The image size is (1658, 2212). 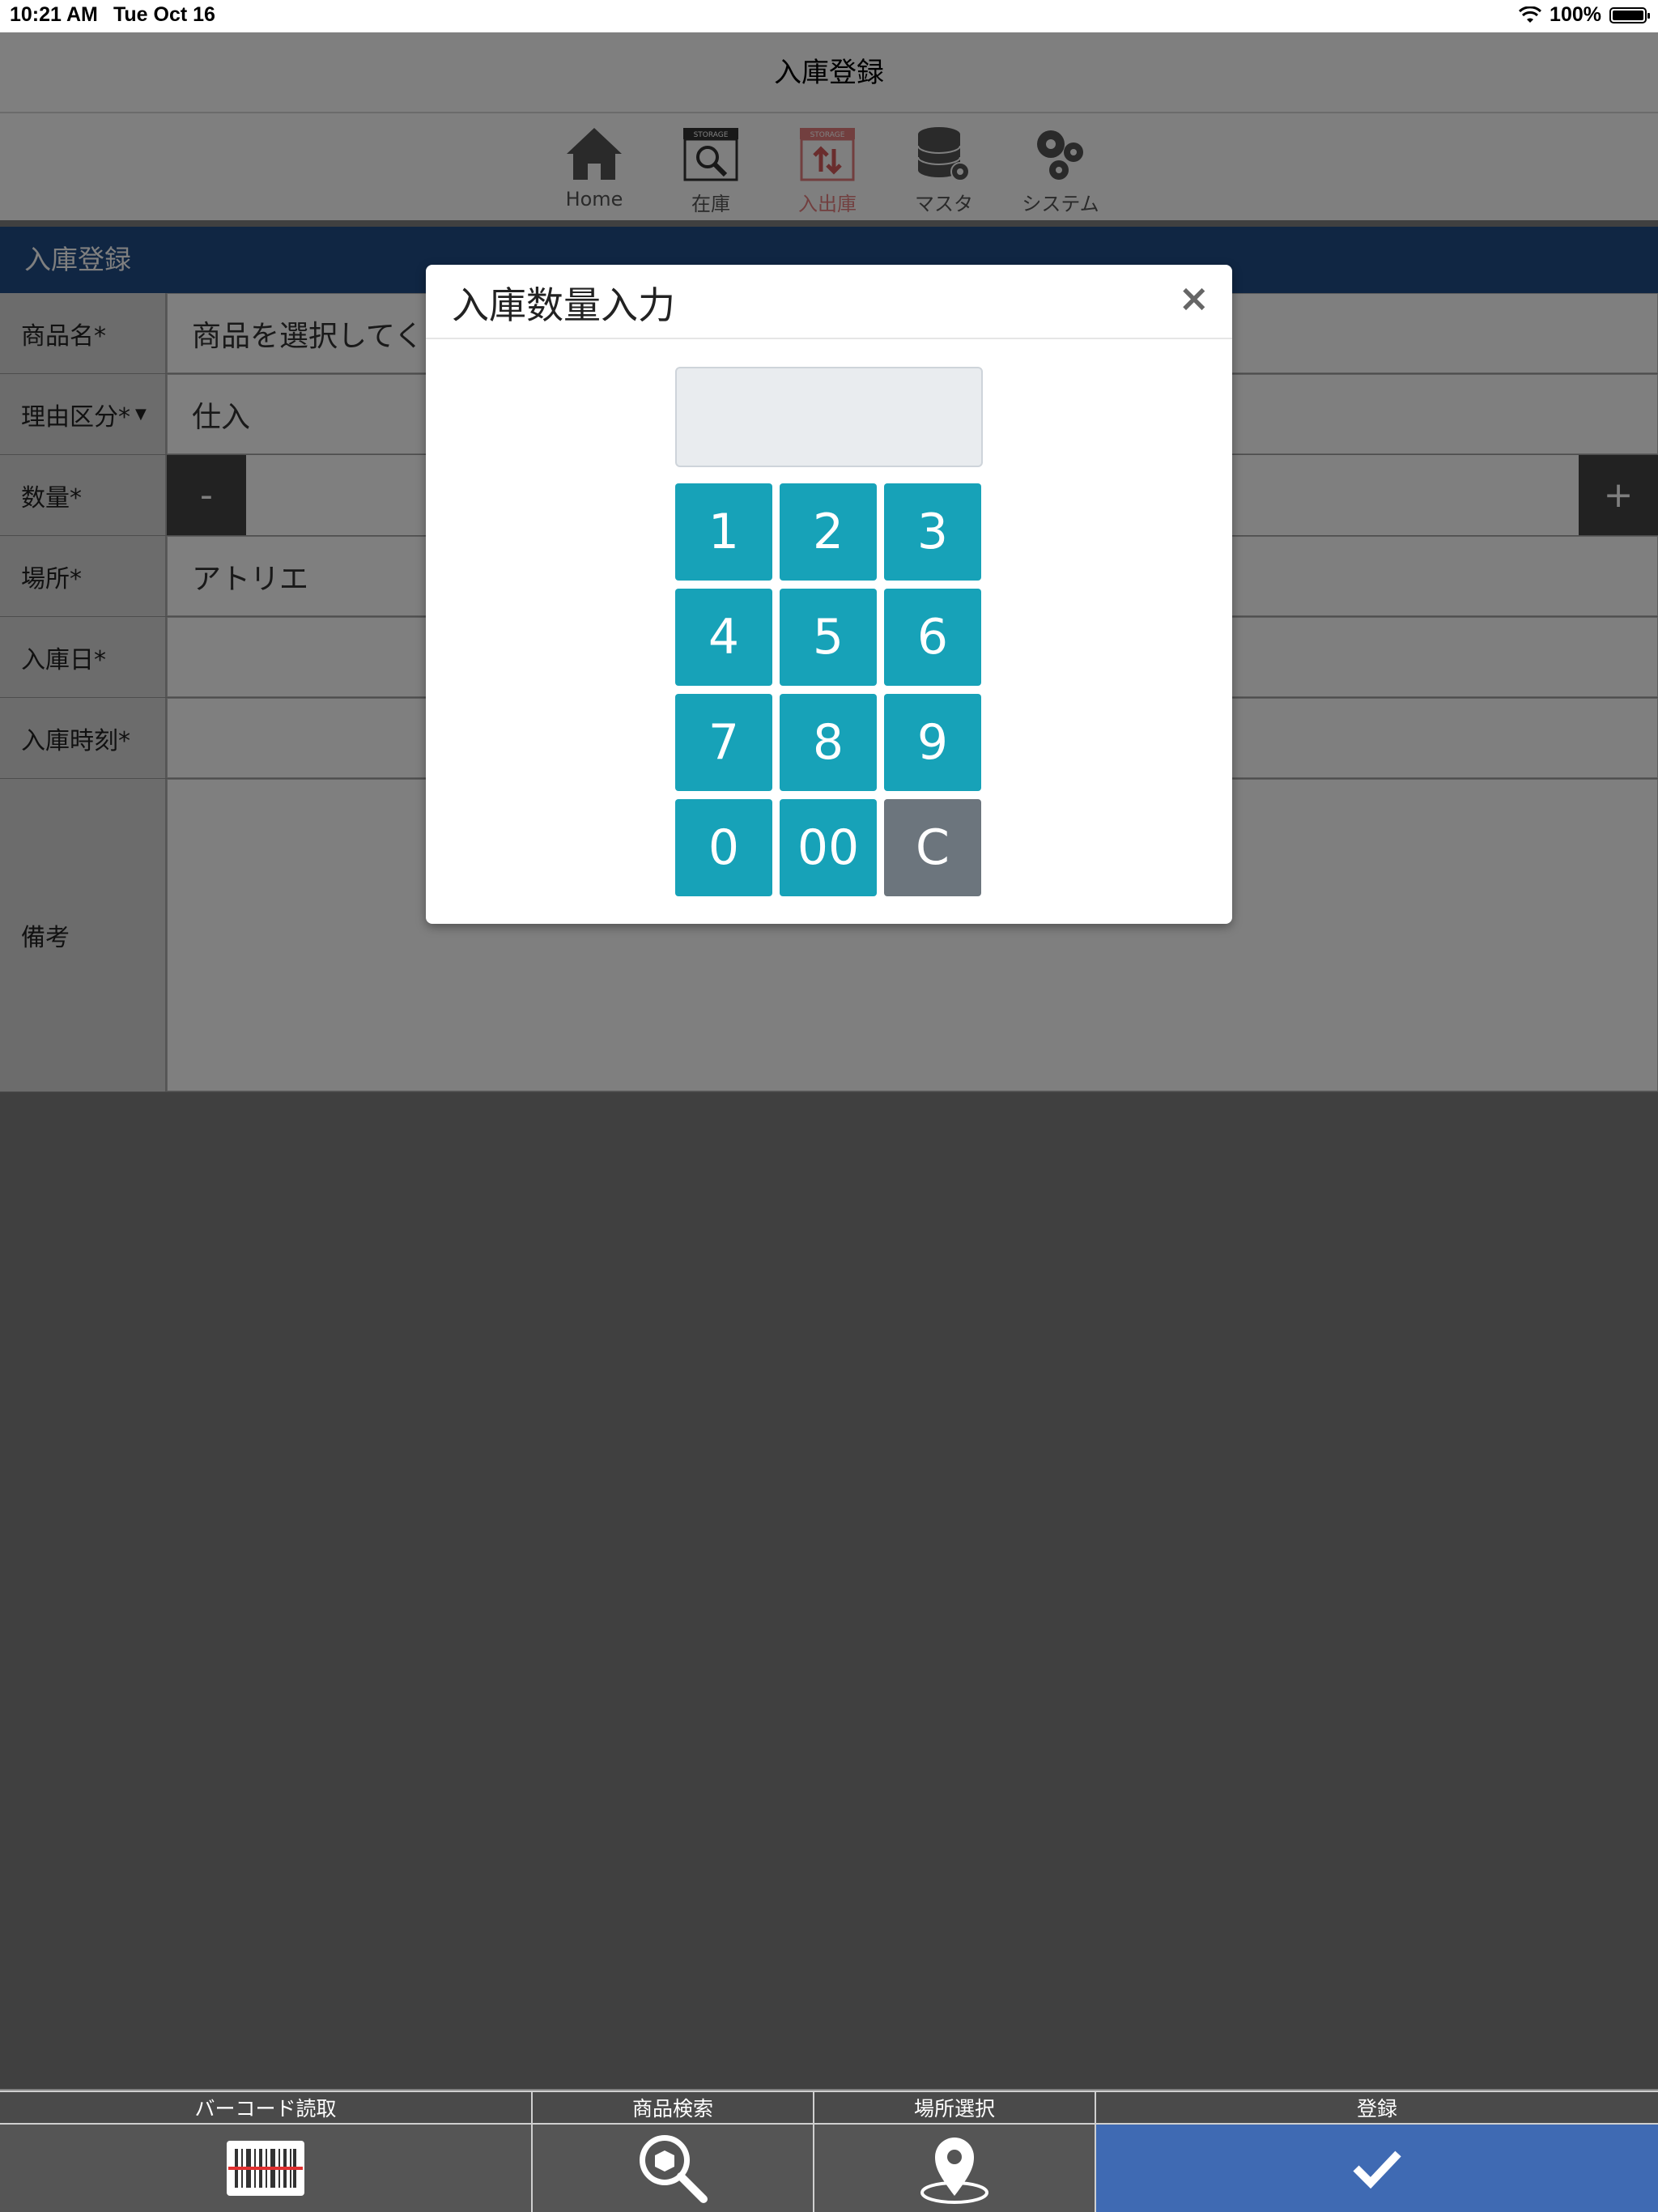 I want to click on battery-percent: 100%, so click(x=1575, y=14).